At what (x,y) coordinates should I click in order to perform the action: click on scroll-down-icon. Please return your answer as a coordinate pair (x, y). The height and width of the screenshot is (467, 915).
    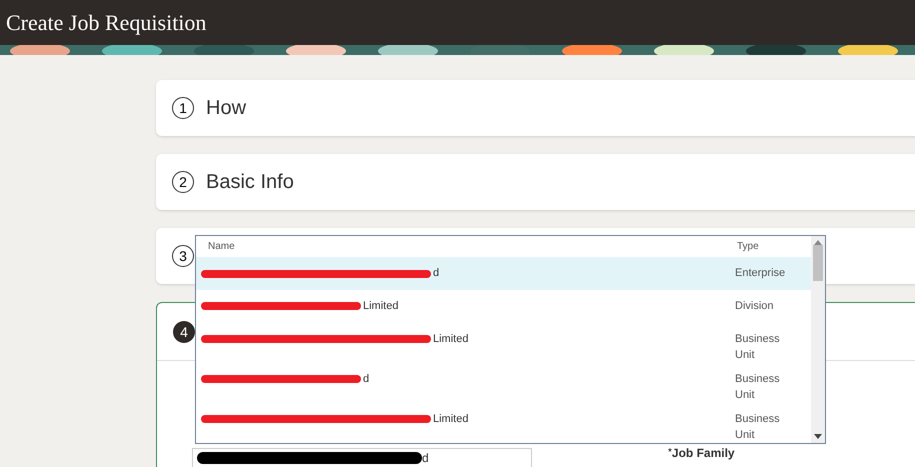
    Looking at the image, I should click on (818, 436).